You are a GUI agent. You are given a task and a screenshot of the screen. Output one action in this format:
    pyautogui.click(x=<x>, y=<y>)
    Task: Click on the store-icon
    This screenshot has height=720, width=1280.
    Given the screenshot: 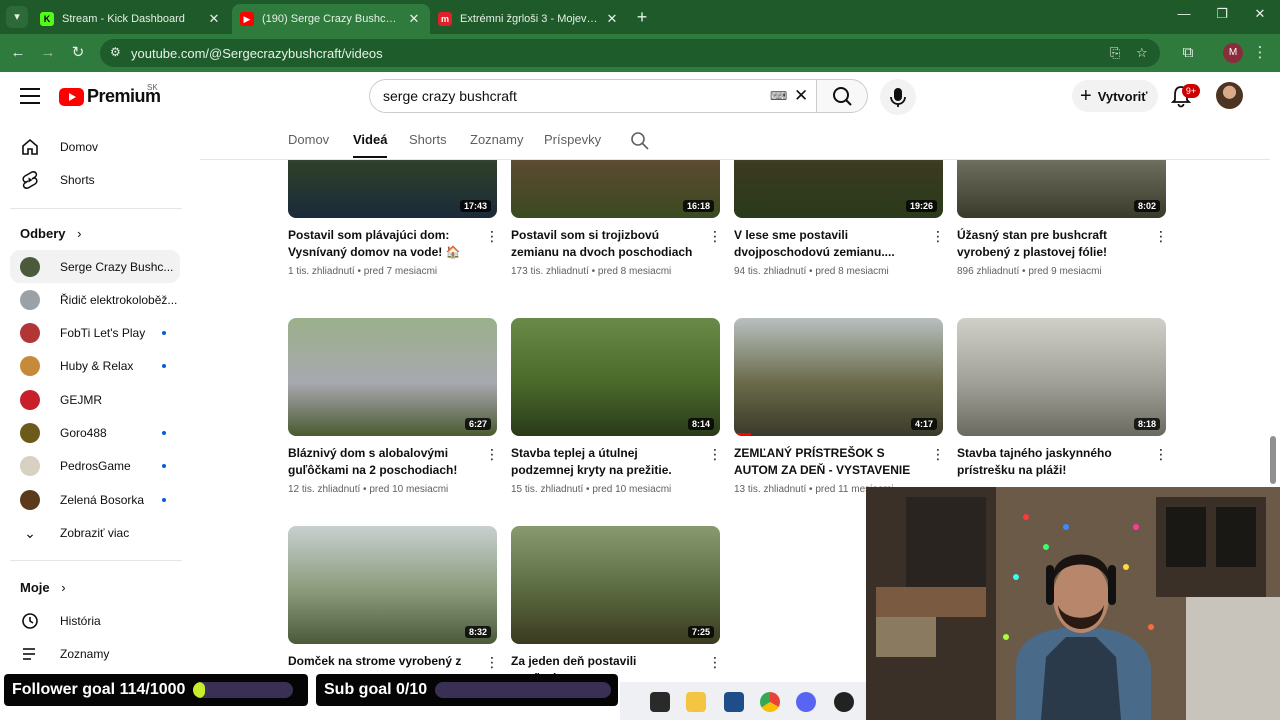 What is the action you would take?
    pyautogui.click(x=734, y=702)
    